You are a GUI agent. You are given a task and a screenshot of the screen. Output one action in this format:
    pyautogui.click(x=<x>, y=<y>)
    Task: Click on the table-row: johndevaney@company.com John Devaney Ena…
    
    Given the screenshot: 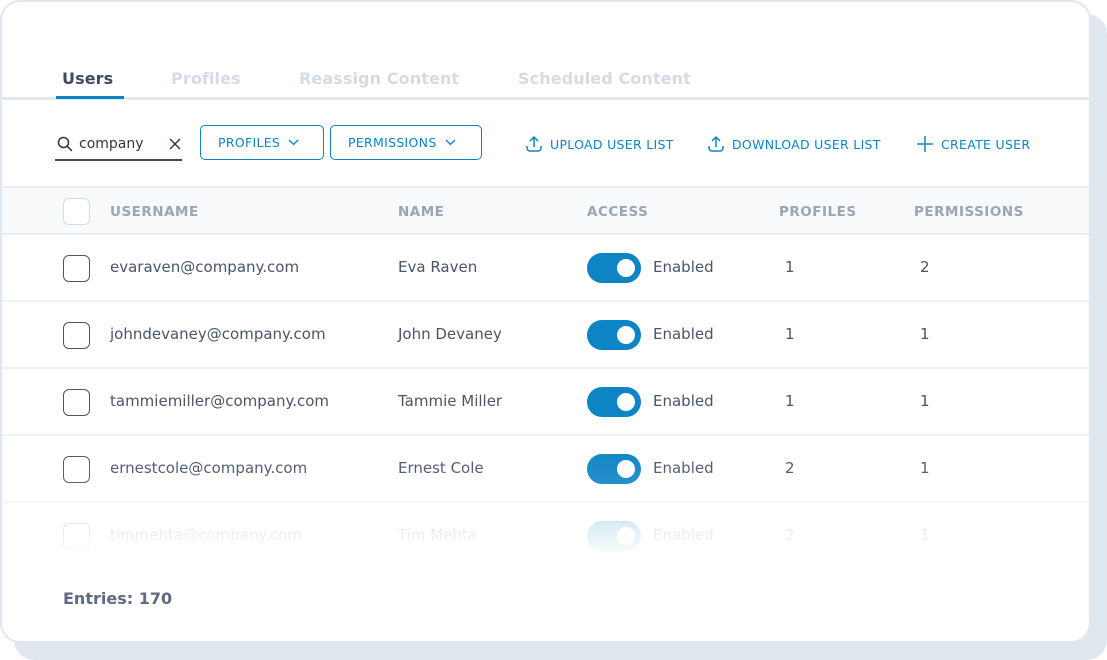 What is the action you would take?
    pyautogui.click(x=545, y=335)
    